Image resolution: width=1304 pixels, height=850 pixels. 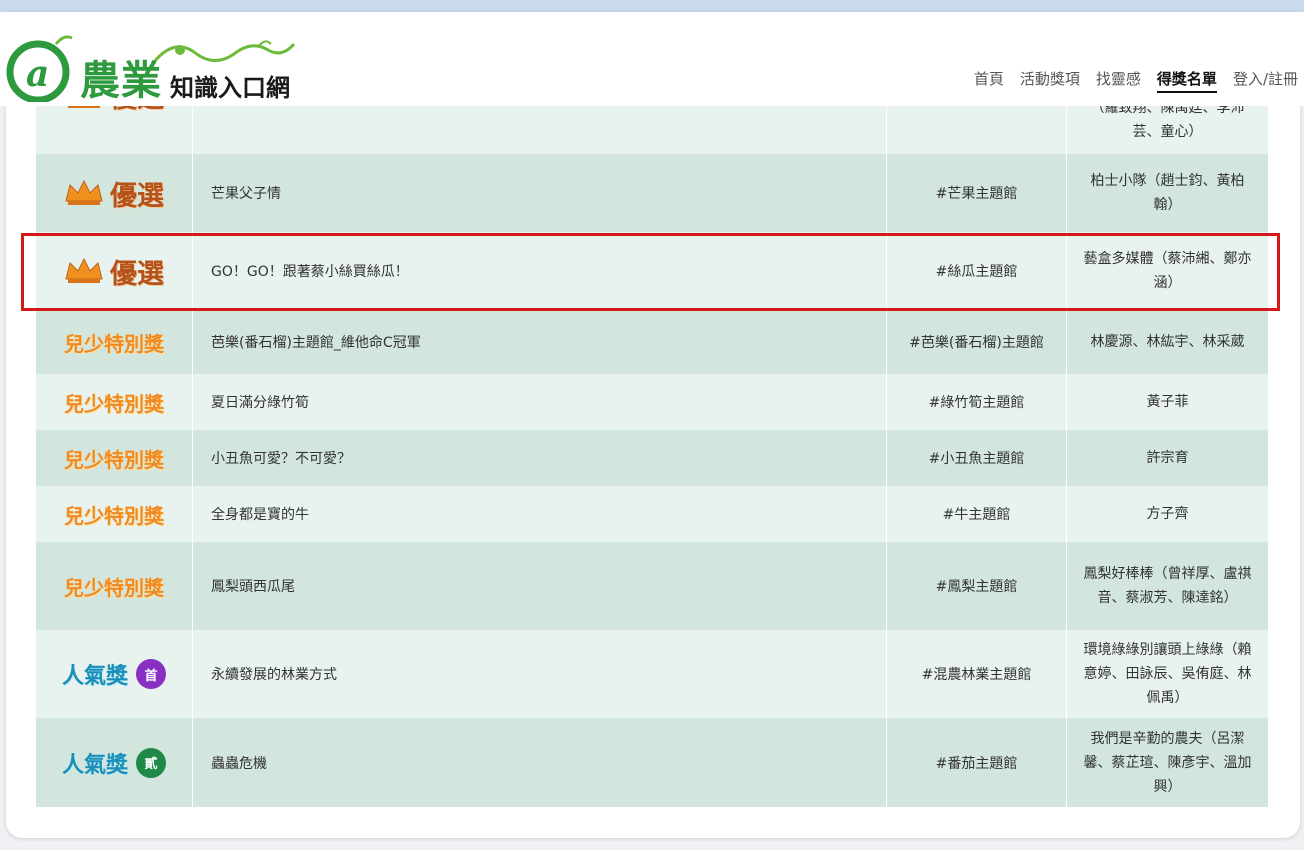 What do you see at coordinates (1167, 458) in the screenshot?
I see `team-members: 許宗育` at bounding box center [1167, 458].